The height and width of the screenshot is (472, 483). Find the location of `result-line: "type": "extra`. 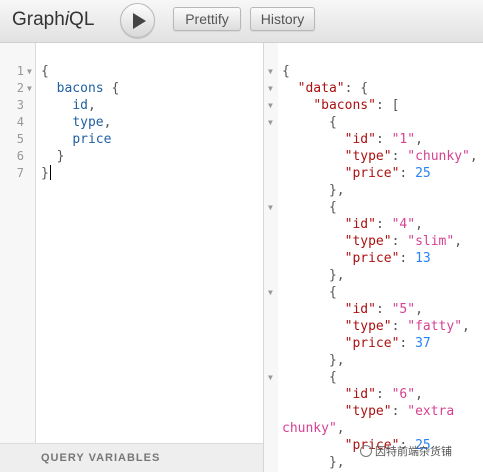

result-line: "type": "extra is located at coordinates (373, 411).